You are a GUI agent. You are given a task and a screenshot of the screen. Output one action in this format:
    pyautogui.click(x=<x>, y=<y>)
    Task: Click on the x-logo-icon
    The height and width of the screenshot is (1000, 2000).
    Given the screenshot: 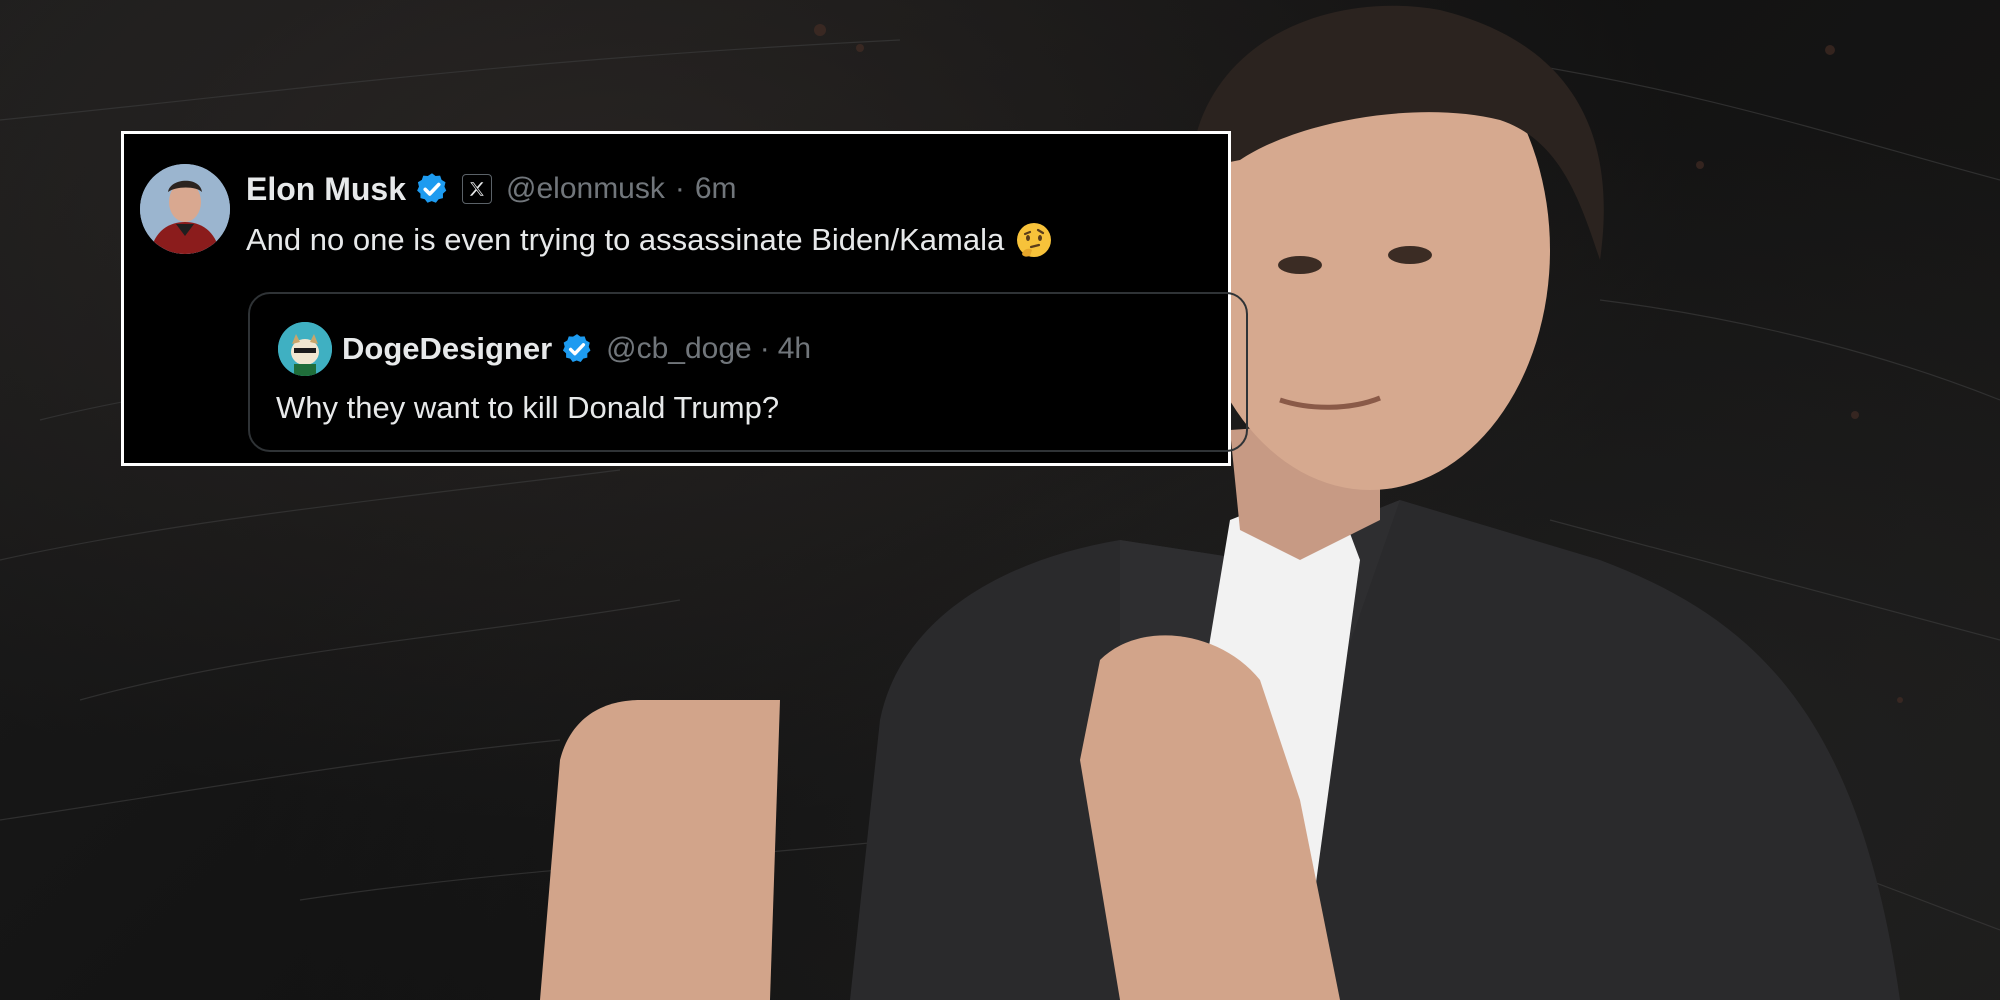 What is the action you would take?
    pyautogui.click(x=477, y=189)
    